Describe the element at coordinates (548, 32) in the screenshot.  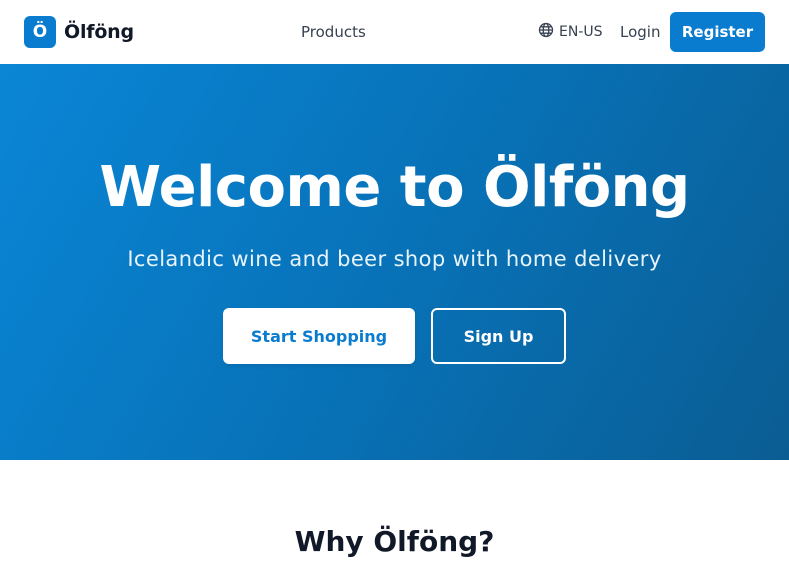
I see `globe-icon` at that location.